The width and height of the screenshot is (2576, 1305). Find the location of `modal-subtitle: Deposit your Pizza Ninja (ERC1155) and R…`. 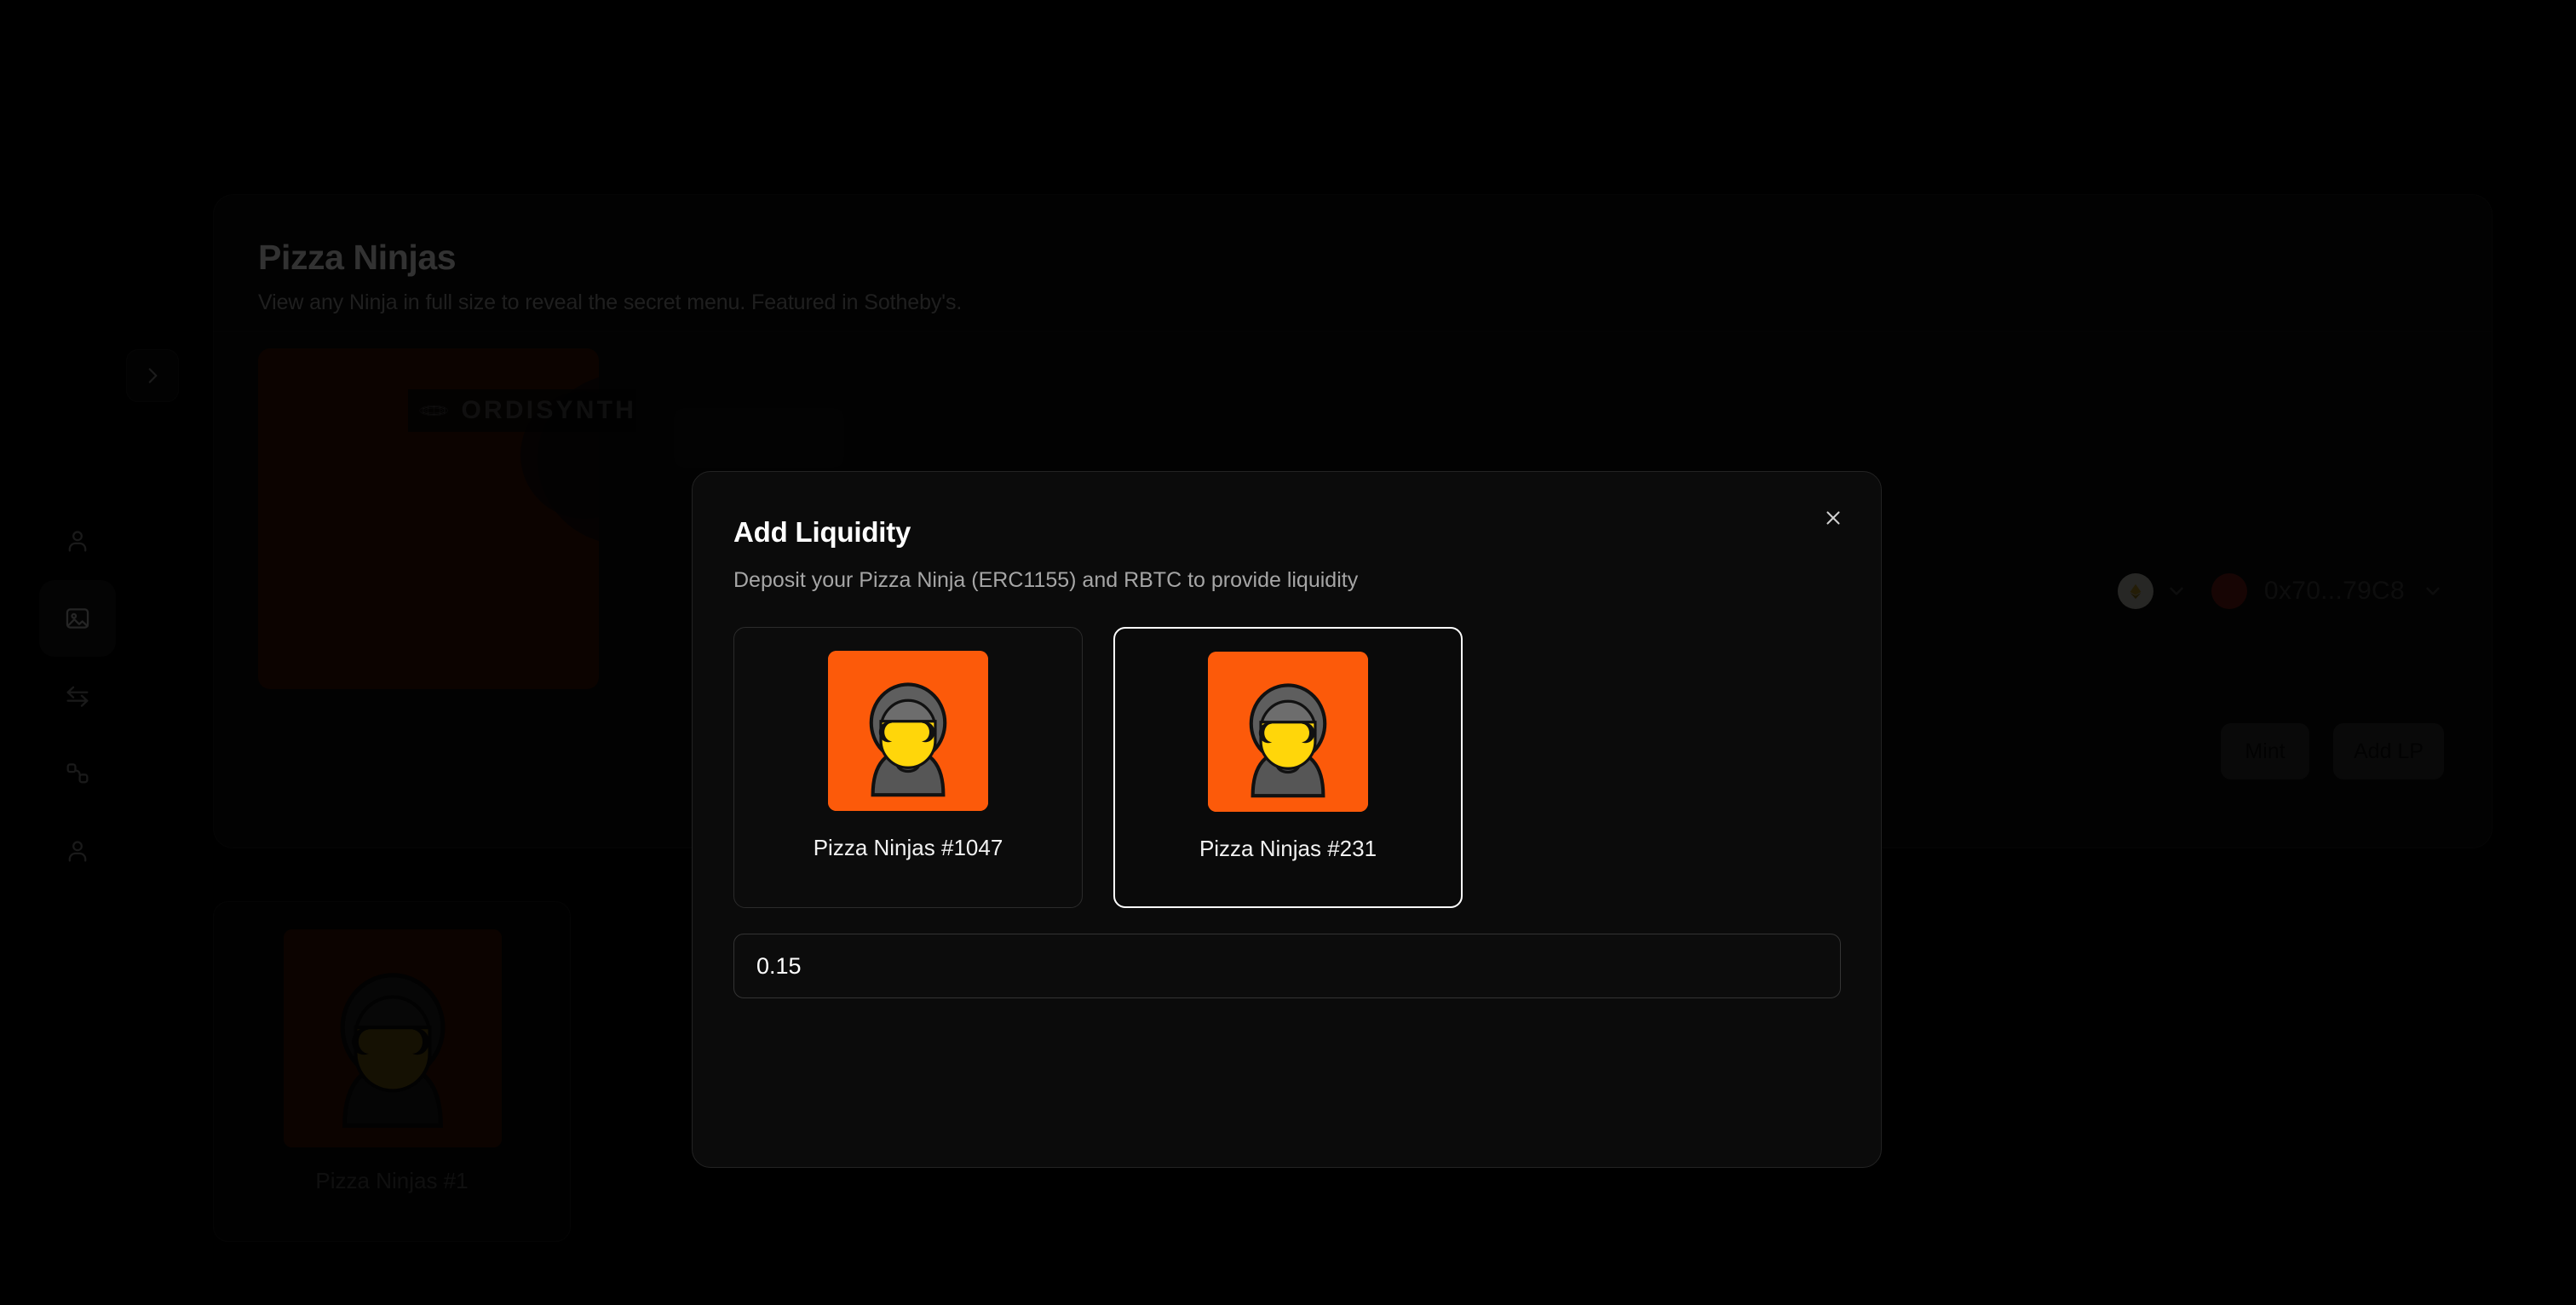

modal-subtitle: Deposit your Pizza Ninja (ERC1155) and R… is located at coordinates (1046, 580).